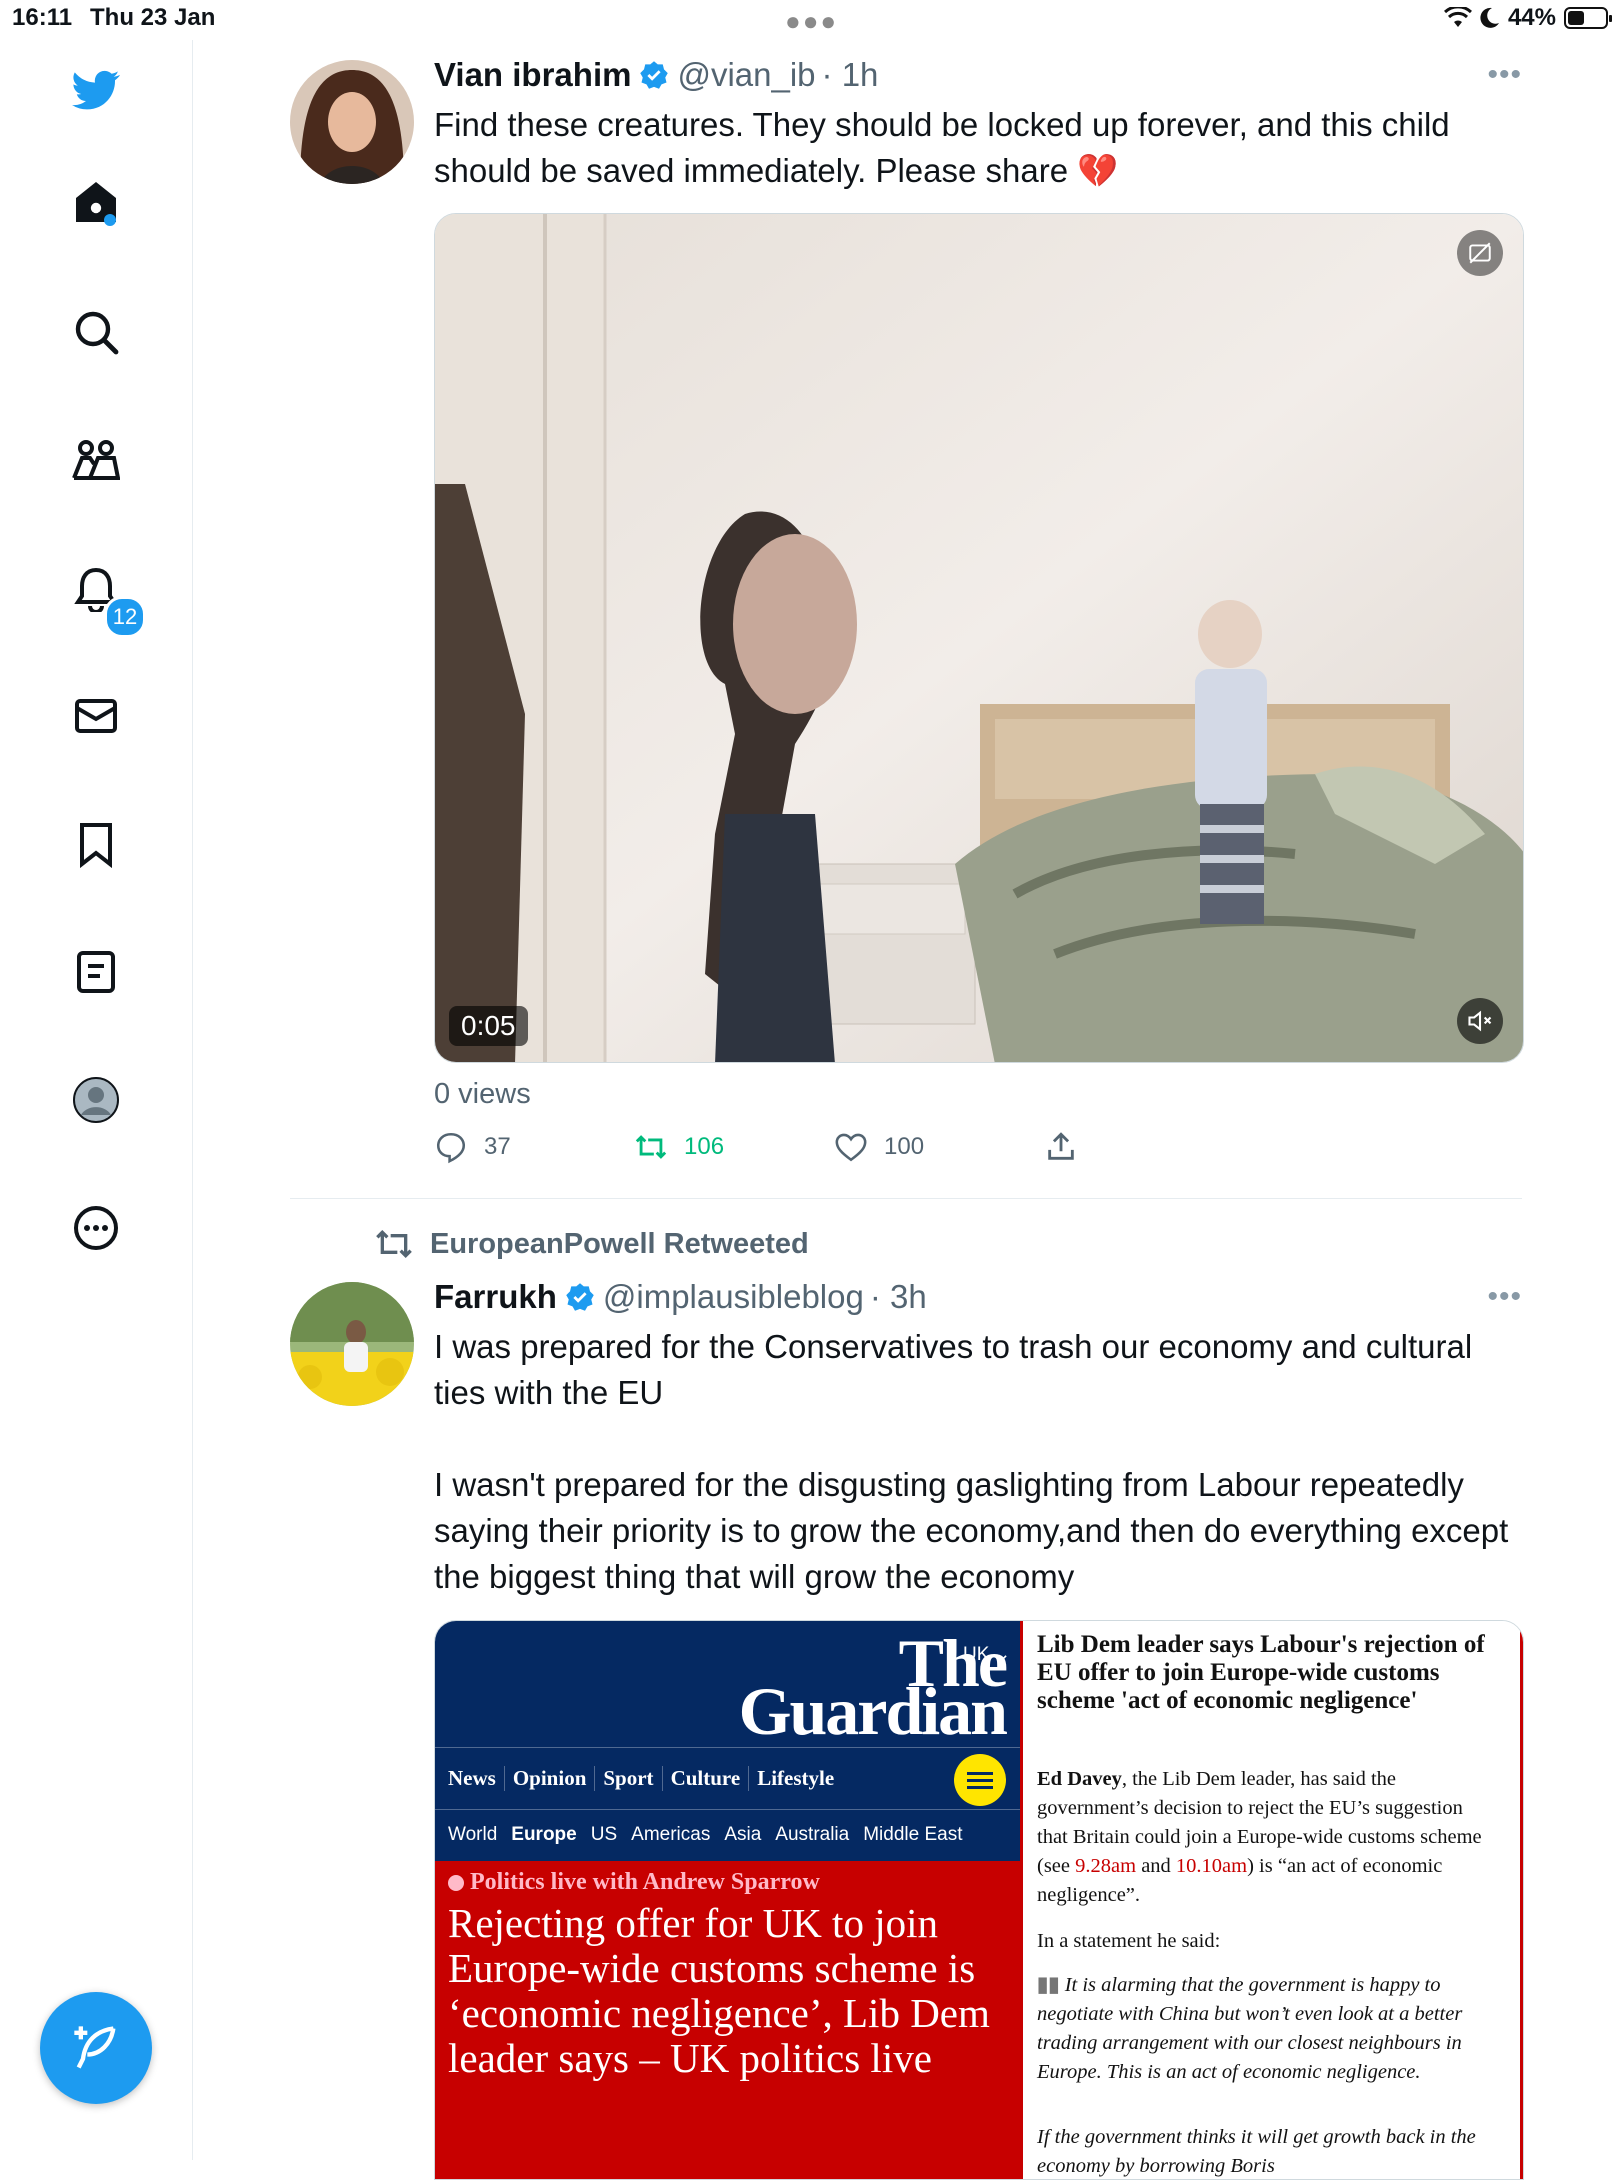 The width and height of the screenshot is (1620, 2180). What do you see at coordinates (495, 1297) in the screenshot?
I see `author-name: Farrukh` at bounding box center [495, 1297].